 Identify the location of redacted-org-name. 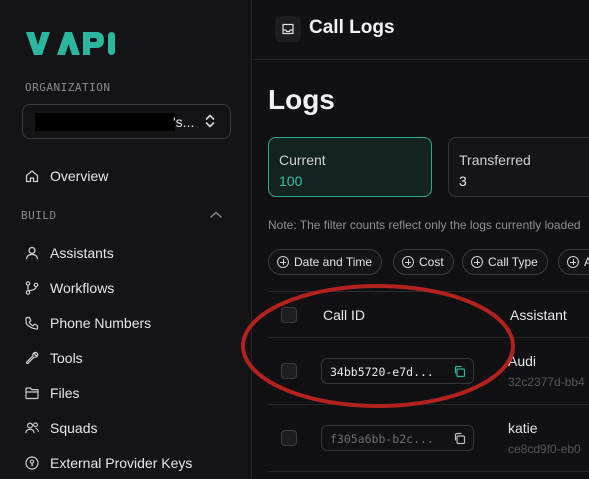
(105, 122).